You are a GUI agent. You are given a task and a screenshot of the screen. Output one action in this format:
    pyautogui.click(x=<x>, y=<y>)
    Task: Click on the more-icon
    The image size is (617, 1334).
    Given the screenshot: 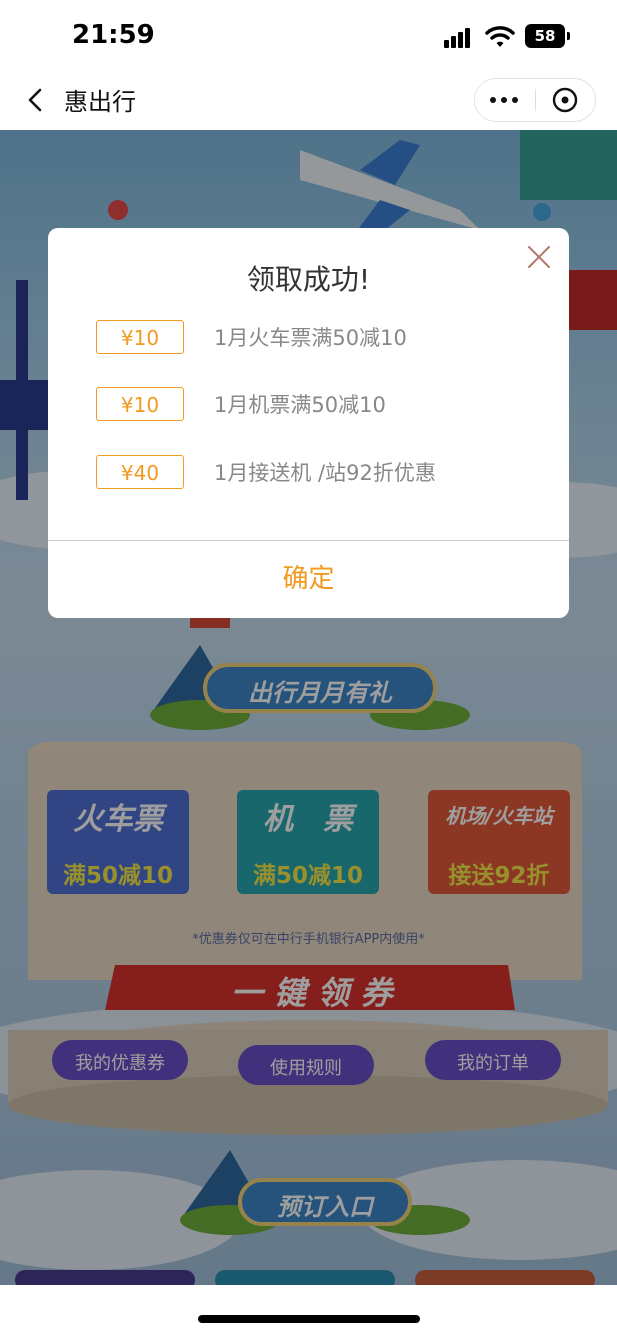 What is the action you would take?
    pyautogui.click(x=504, y=100)
    